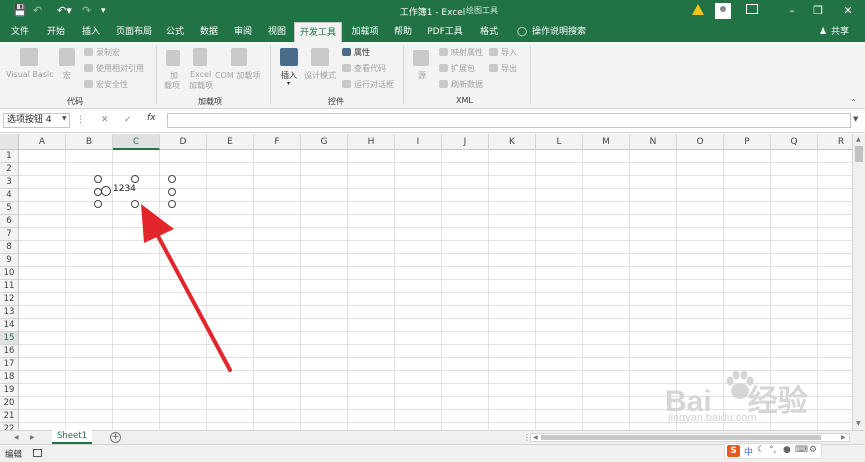 This screenshot has width=865, height=462. Describe the element at coordinates (172, 85) in the screenshot. I see `addins-button-line2: 载项` at that location.